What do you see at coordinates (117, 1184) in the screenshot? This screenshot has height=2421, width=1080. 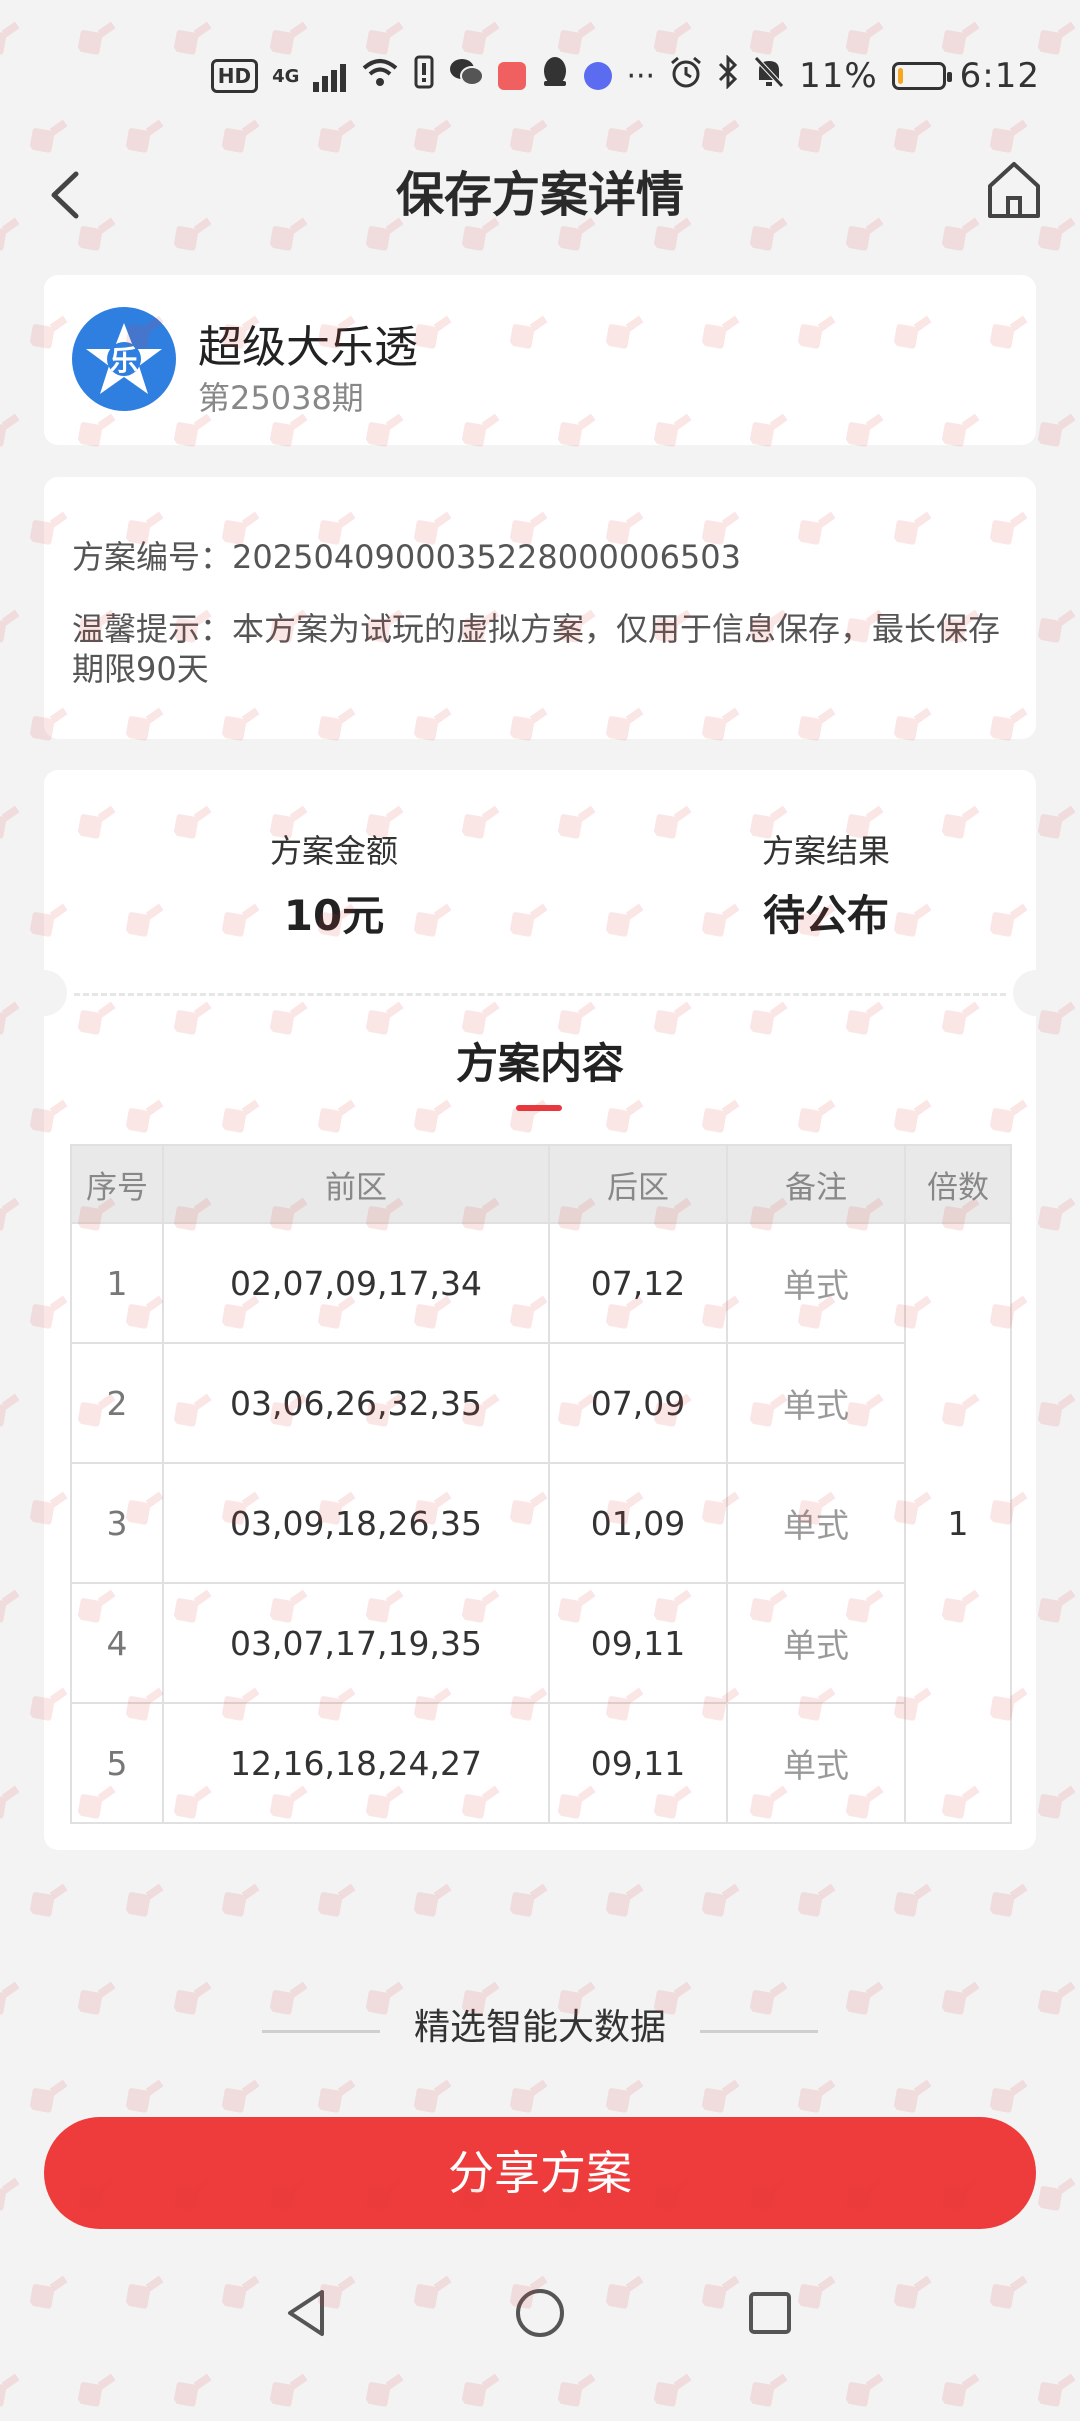 I see `col-header-index: 序号` at bounding box center [117, 1184].